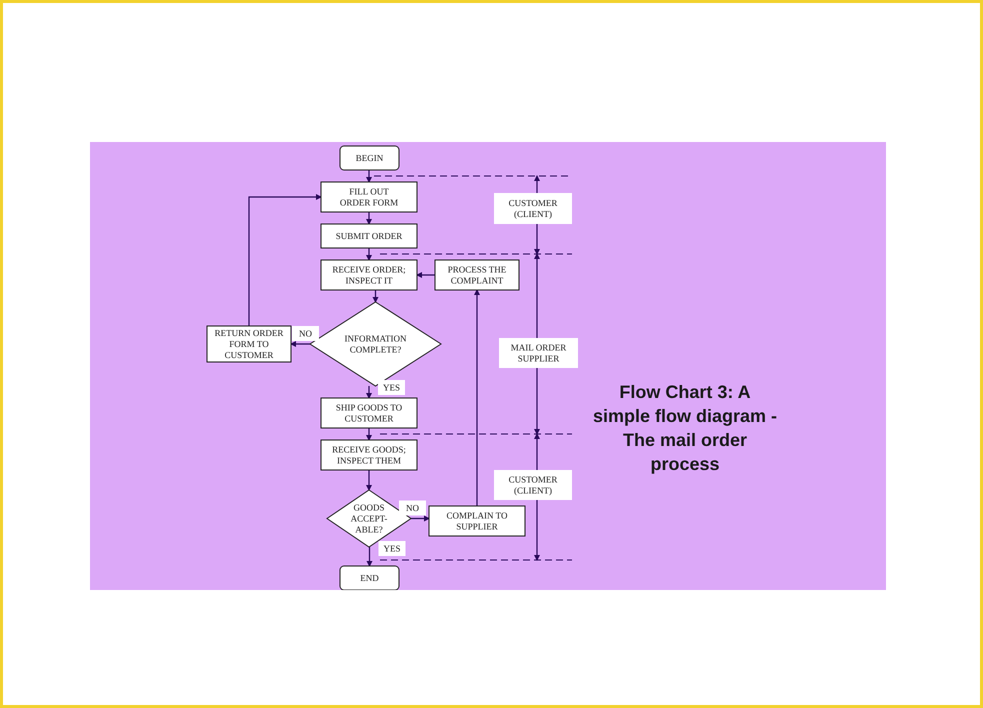  What do you see at coordinates (369, 275) in the screenshot?
I see `process-box: RECEIVE ORDER; INSPECT IT` at bounding box center [369, 275].